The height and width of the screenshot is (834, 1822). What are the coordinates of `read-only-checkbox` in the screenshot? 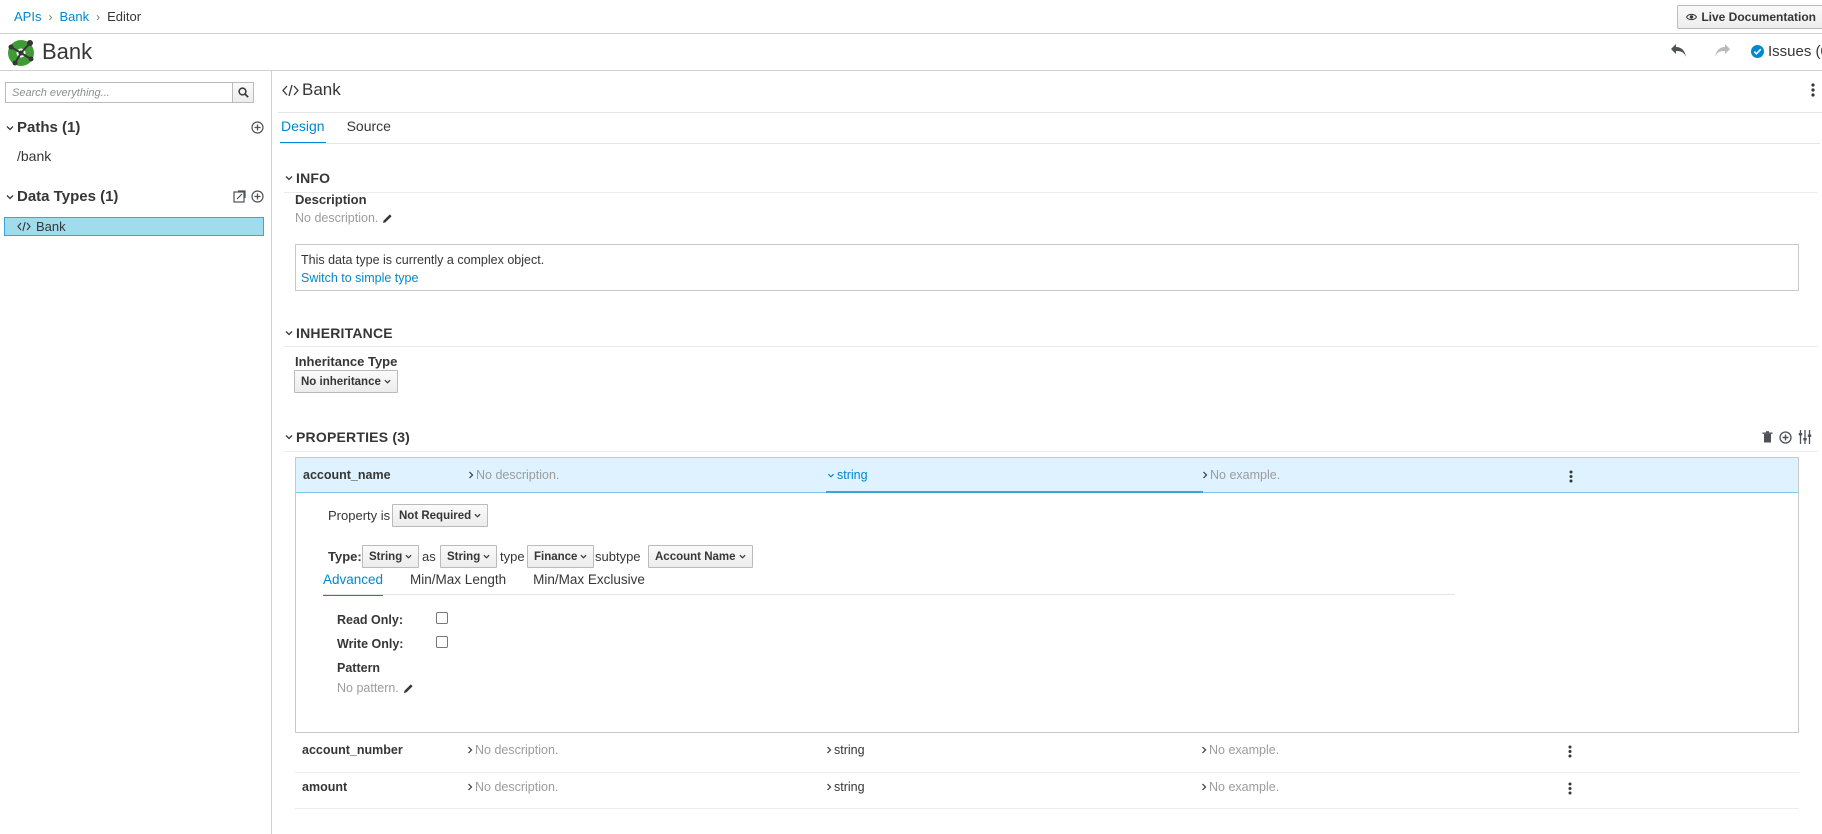 It's located at (442, 618).